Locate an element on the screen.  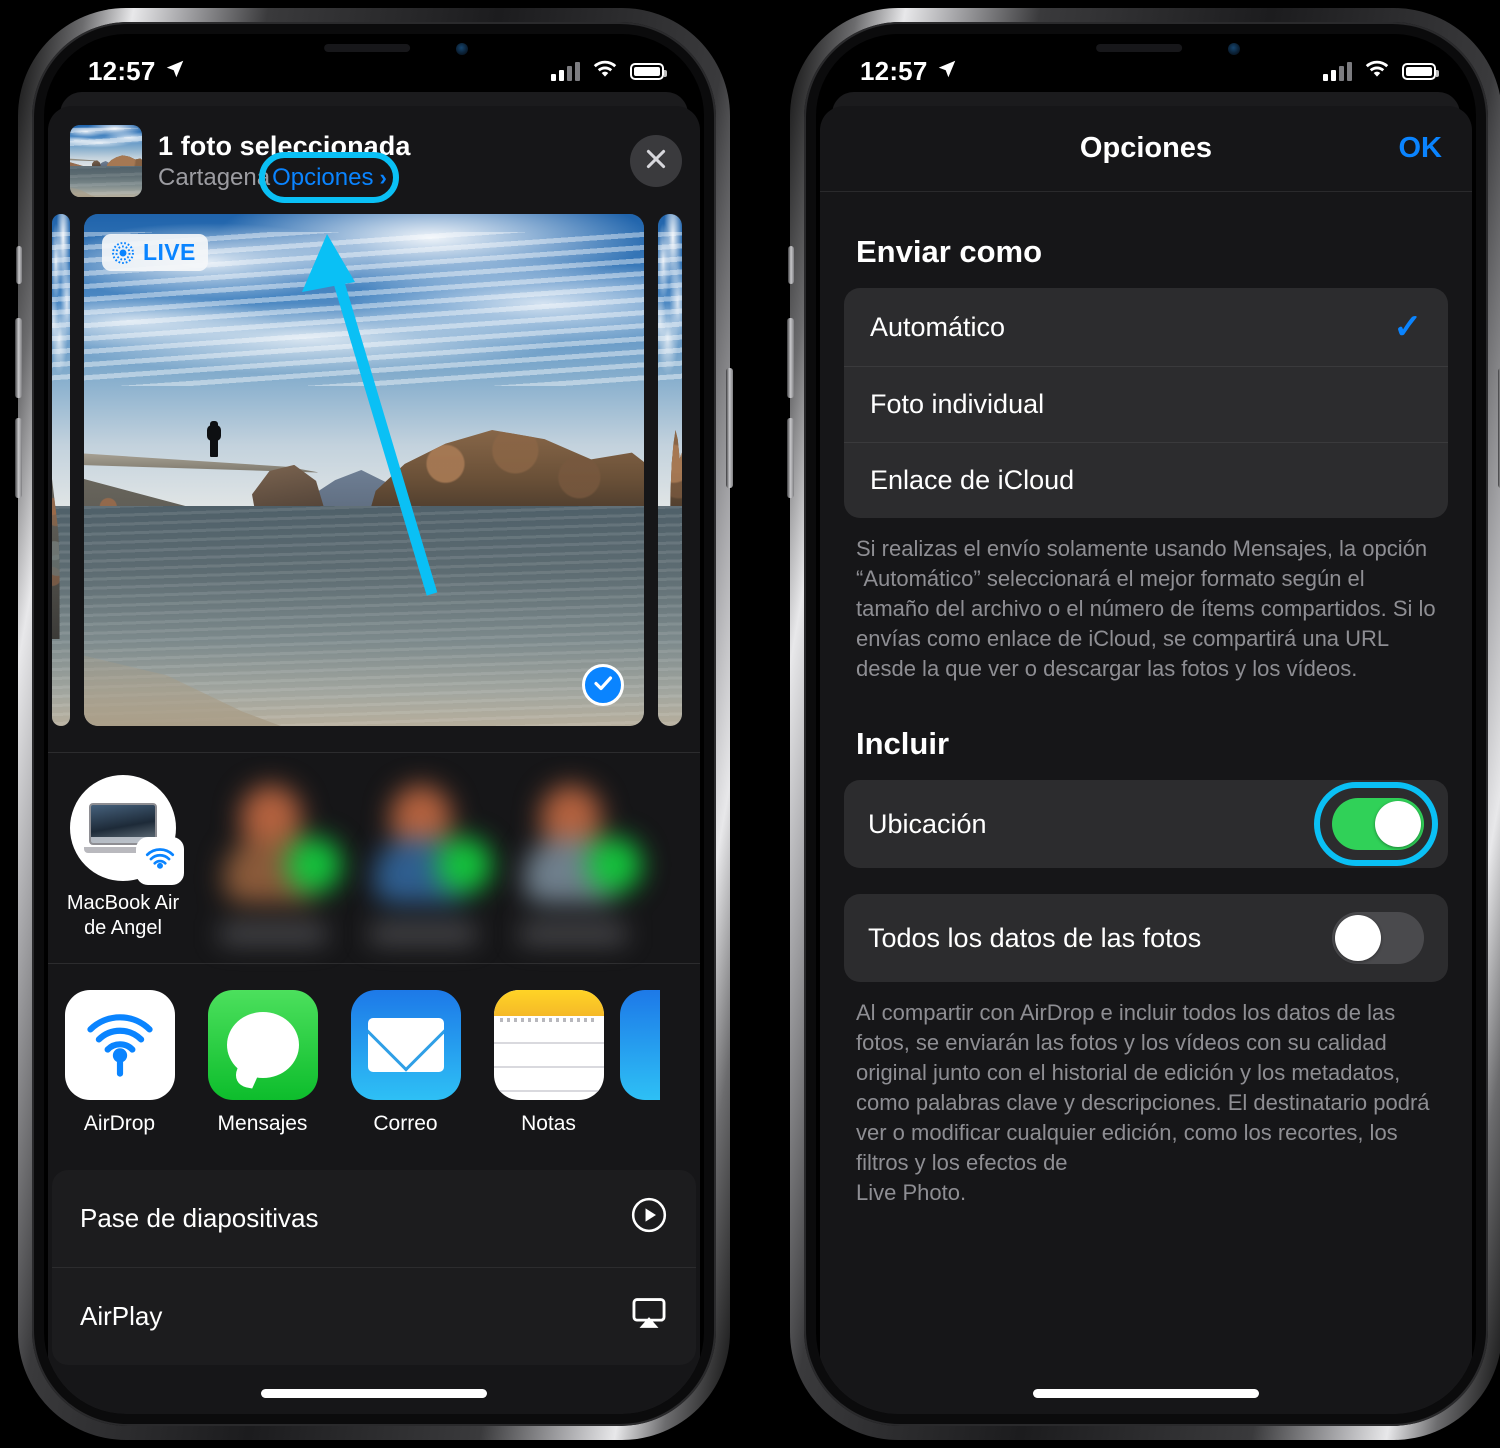
share-sheet-header: 1 foto seleccionada Cartagena Opciones › is located at coordinates (374, 160).